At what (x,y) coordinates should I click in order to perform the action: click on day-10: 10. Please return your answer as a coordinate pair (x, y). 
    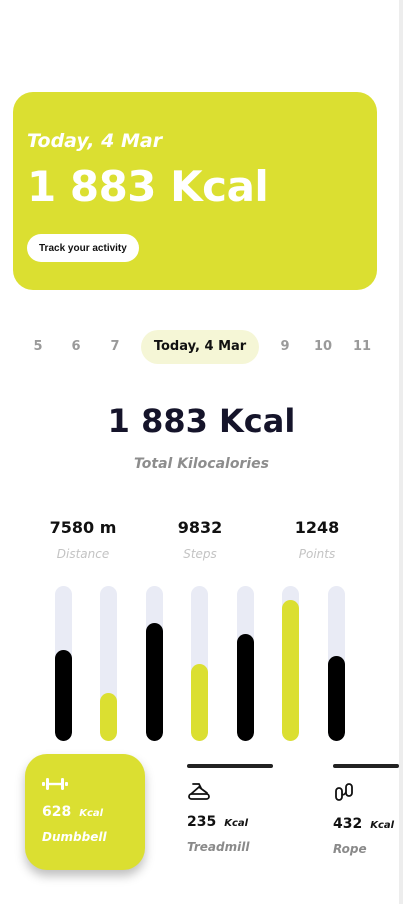
    Looking at the image, I should click on (323, 347).